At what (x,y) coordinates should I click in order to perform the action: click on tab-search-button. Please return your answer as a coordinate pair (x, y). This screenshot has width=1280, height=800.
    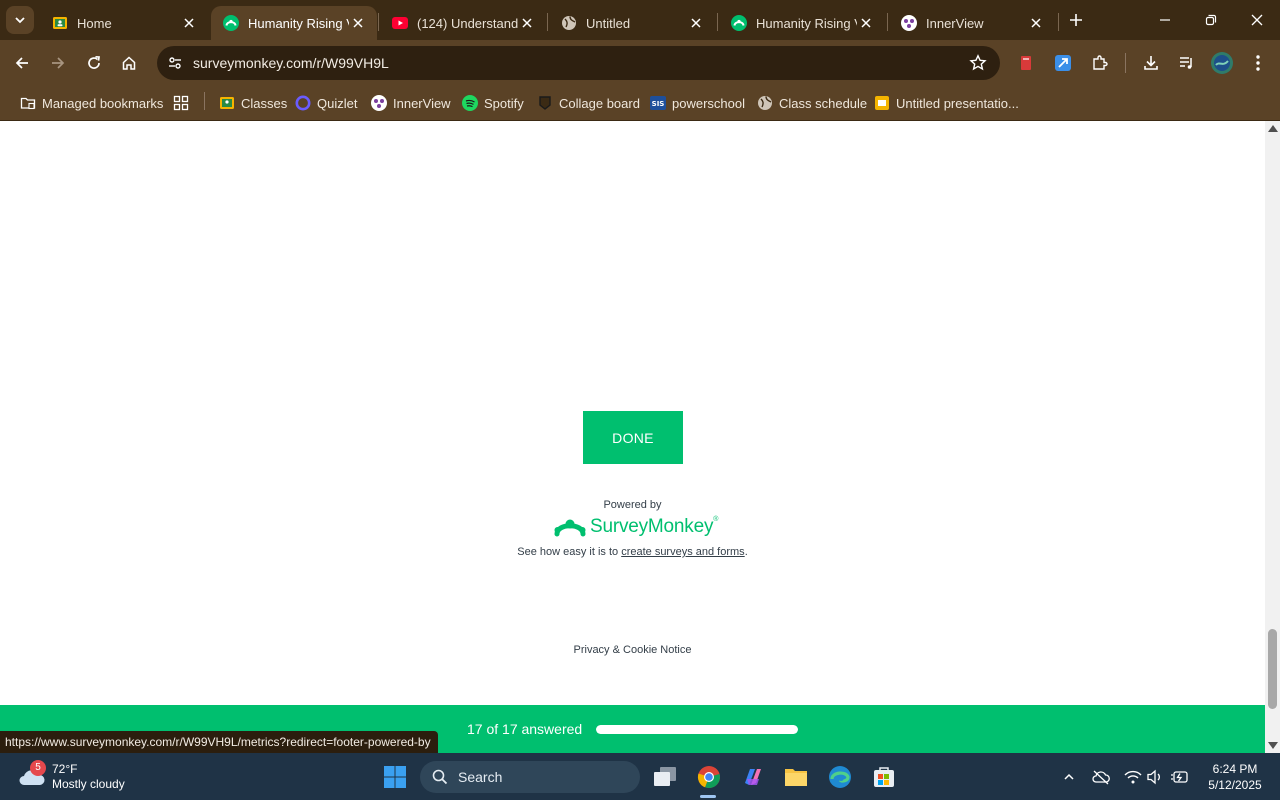
    Looking at the image, I should click on (20, 20).